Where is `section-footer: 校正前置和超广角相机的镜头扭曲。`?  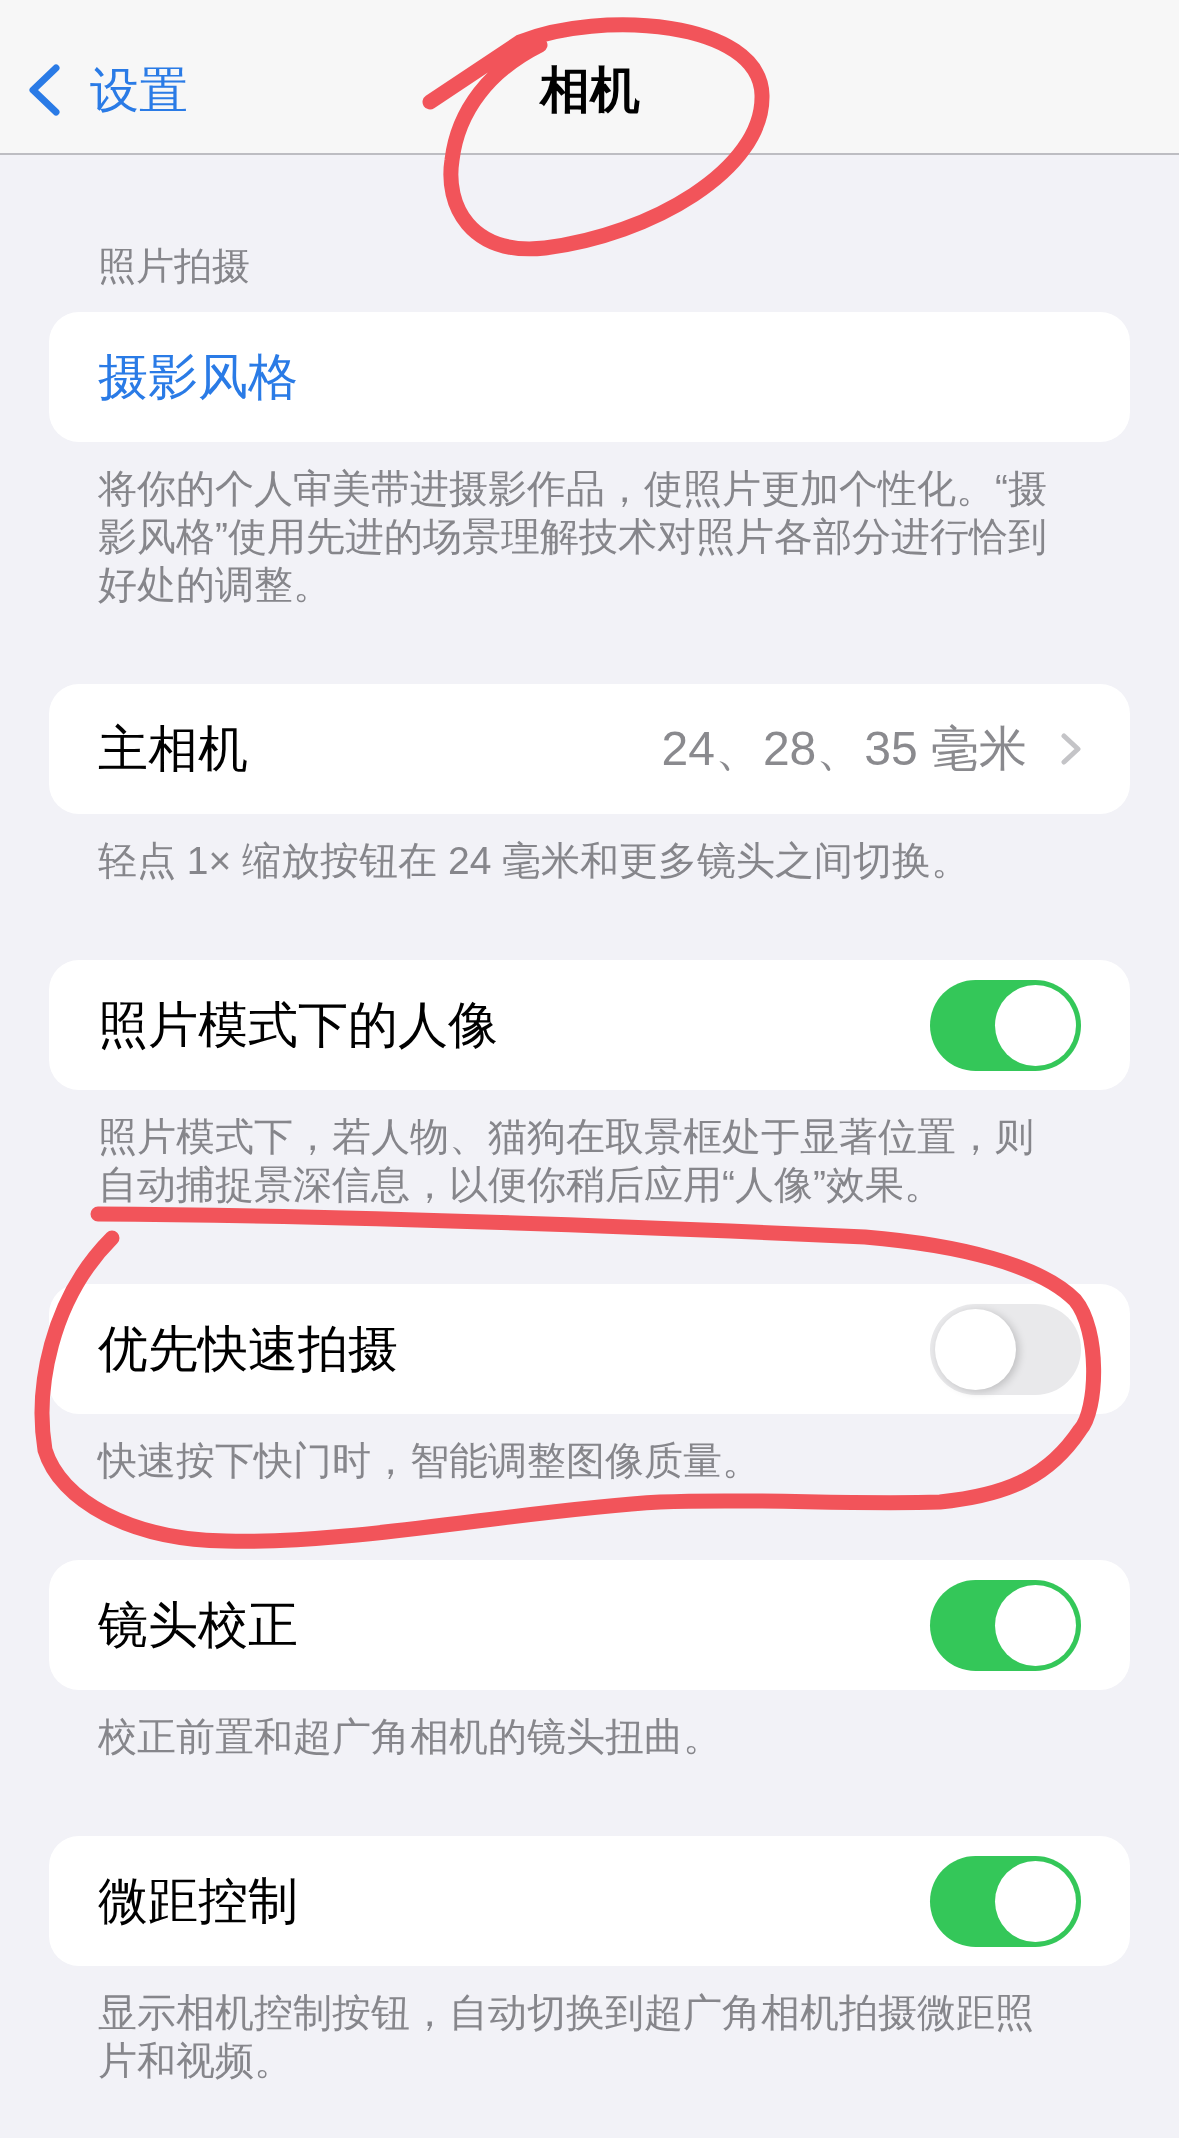 section-footer: 校正前置和超广角相机的镜头扭曲。 is located at coordinates (589, 1725).